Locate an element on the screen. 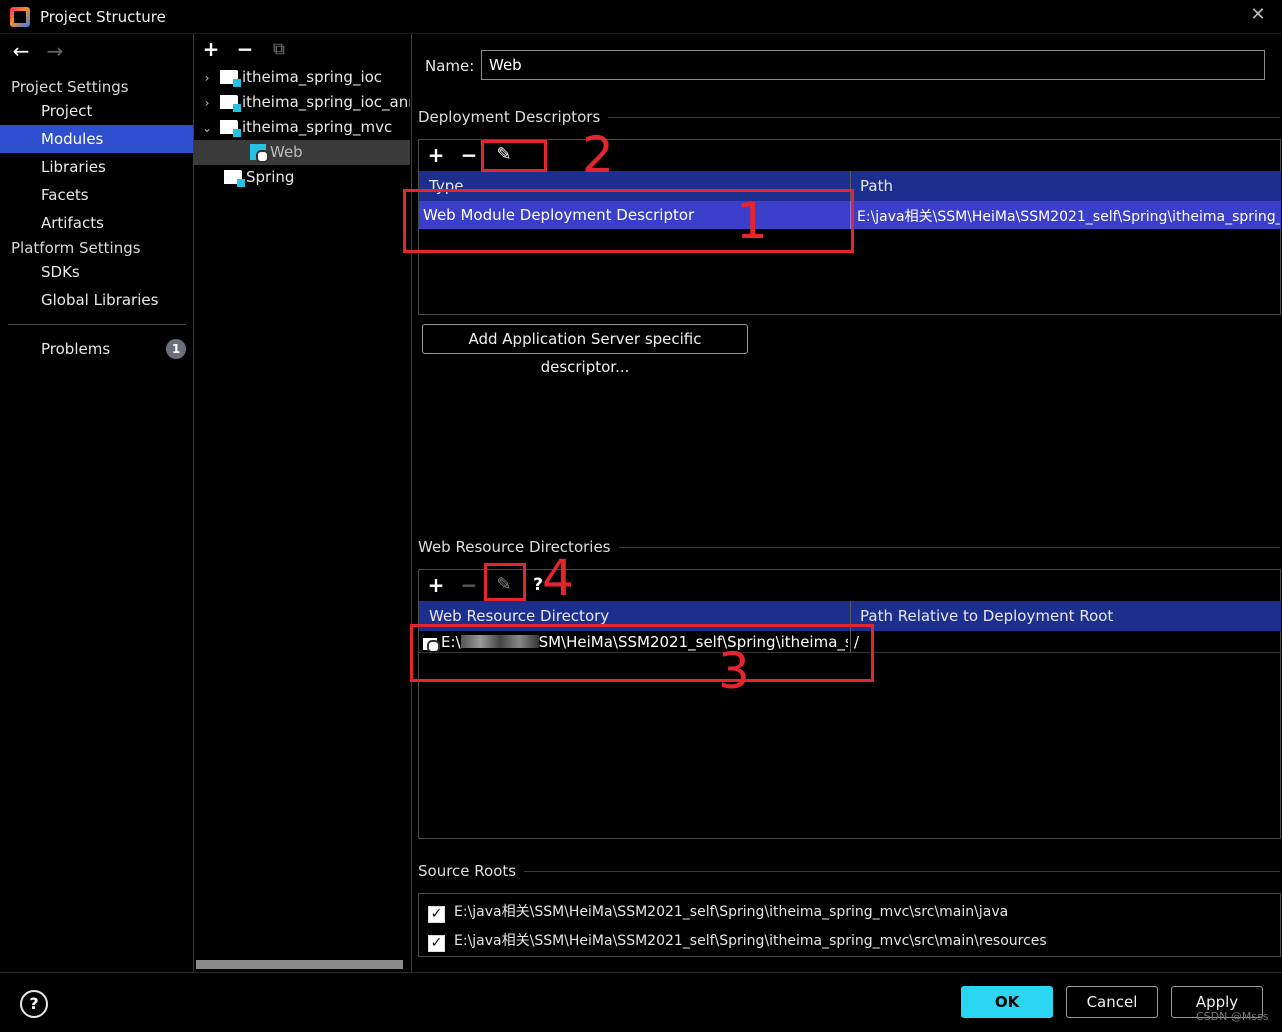  nav-item-modules: Modules is located at coordinates (96, 139).